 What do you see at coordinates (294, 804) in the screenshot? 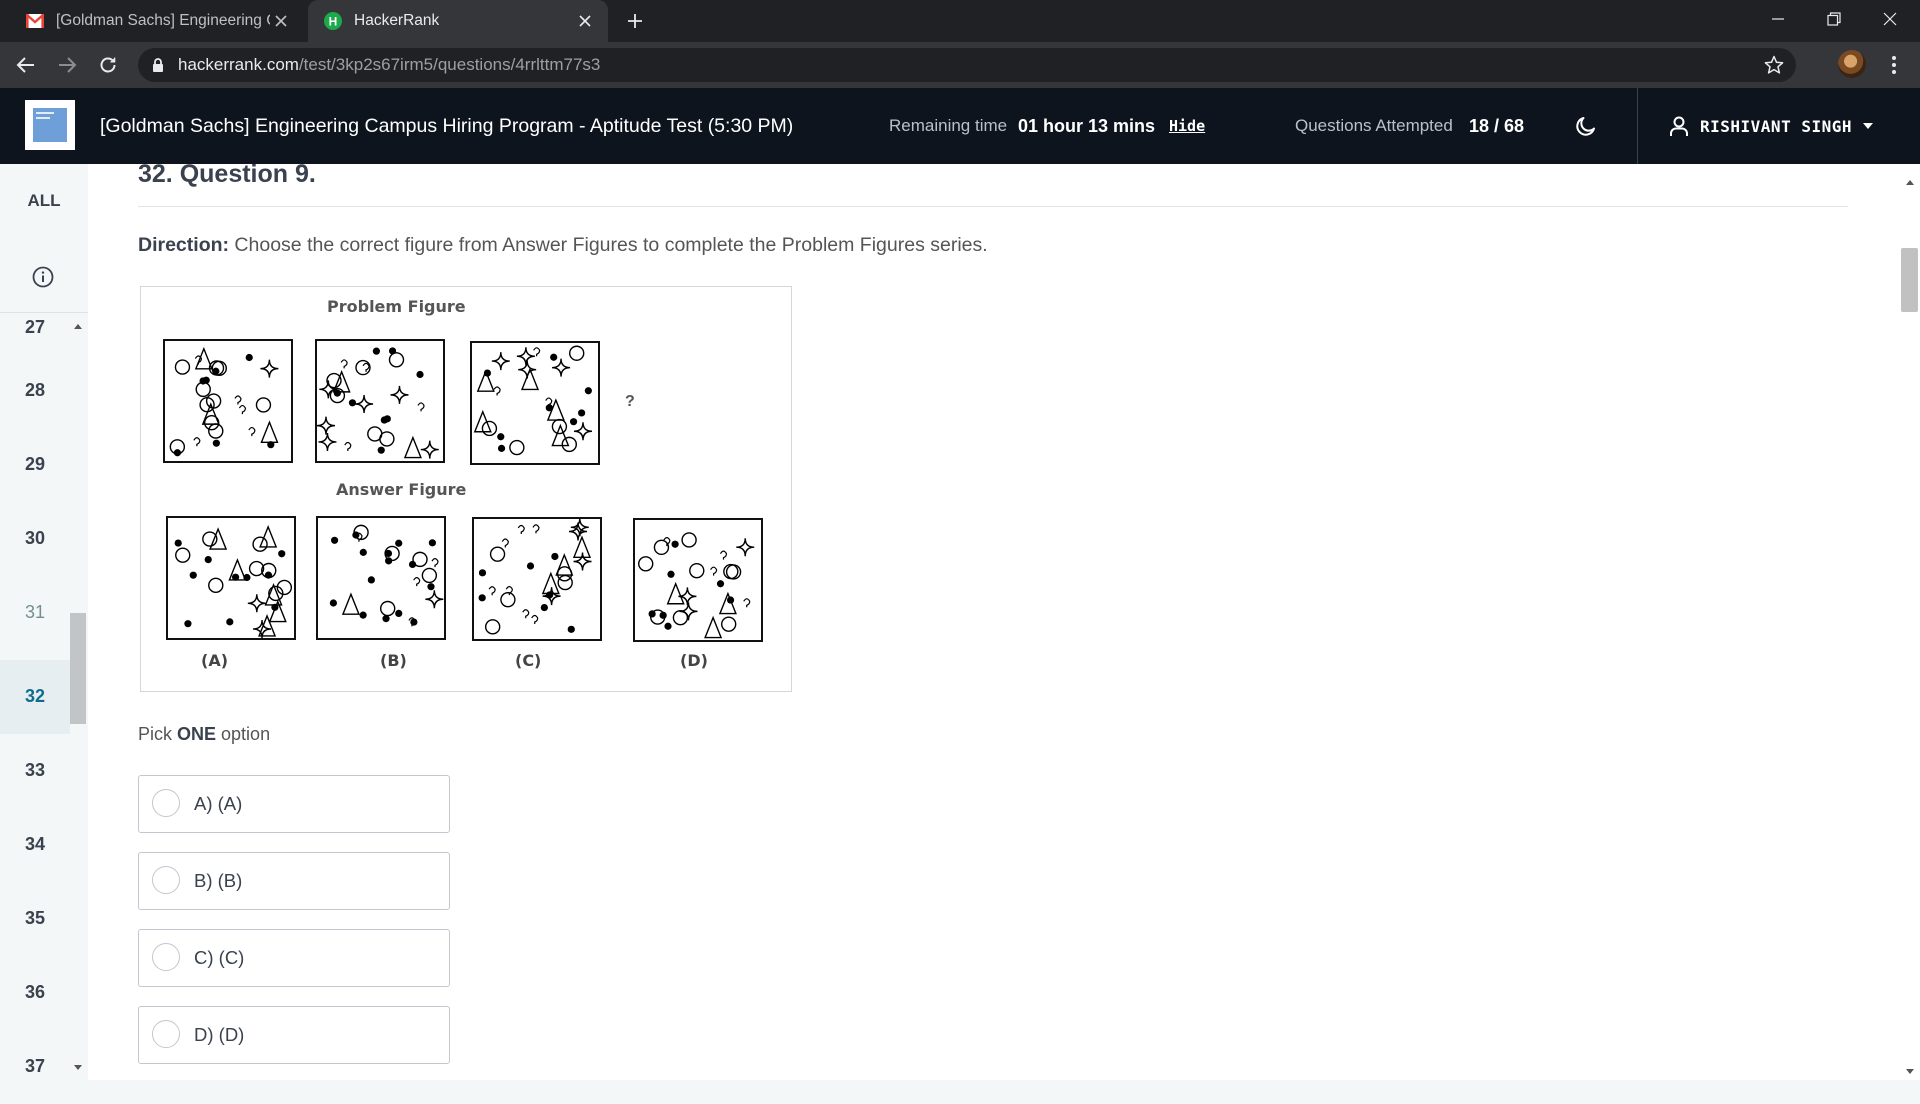
I see `answer-option-a: A) (A)` at bounding box center [294, 804].